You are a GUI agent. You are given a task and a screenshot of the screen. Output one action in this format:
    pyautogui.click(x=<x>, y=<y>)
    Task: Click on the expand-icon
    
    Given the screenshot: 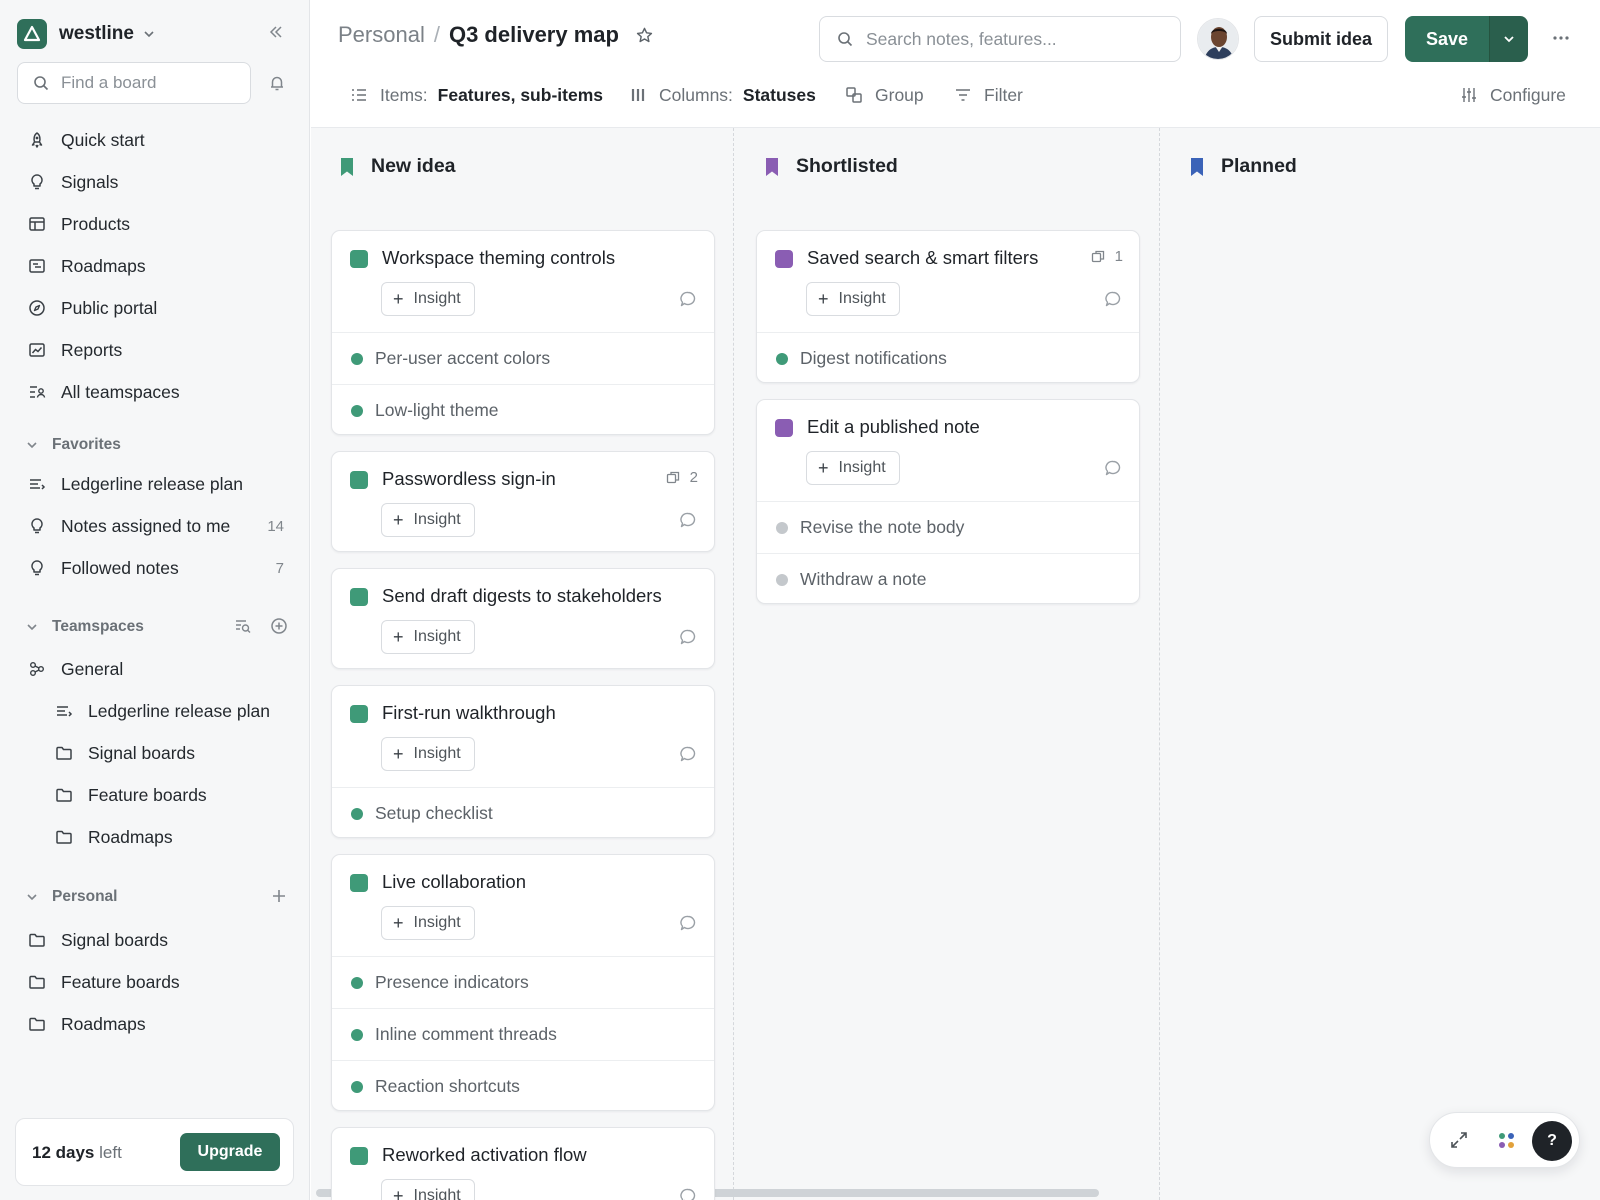 What is the action you would take?
    pyautogui.click(x=1459, y=1140)
    